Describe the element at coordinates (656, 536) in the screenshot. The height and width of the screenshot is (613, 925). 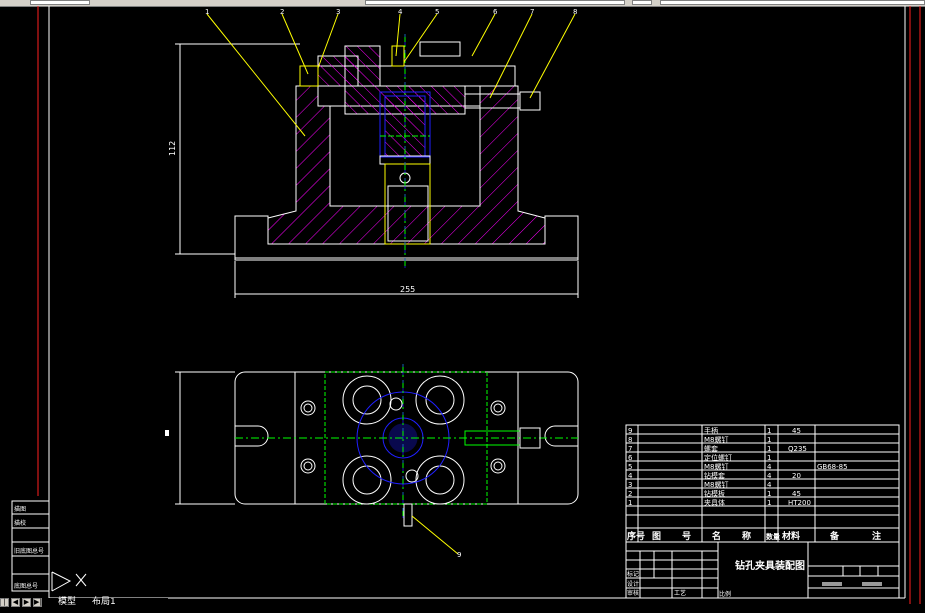
I see `svg-text: 图` at that location.